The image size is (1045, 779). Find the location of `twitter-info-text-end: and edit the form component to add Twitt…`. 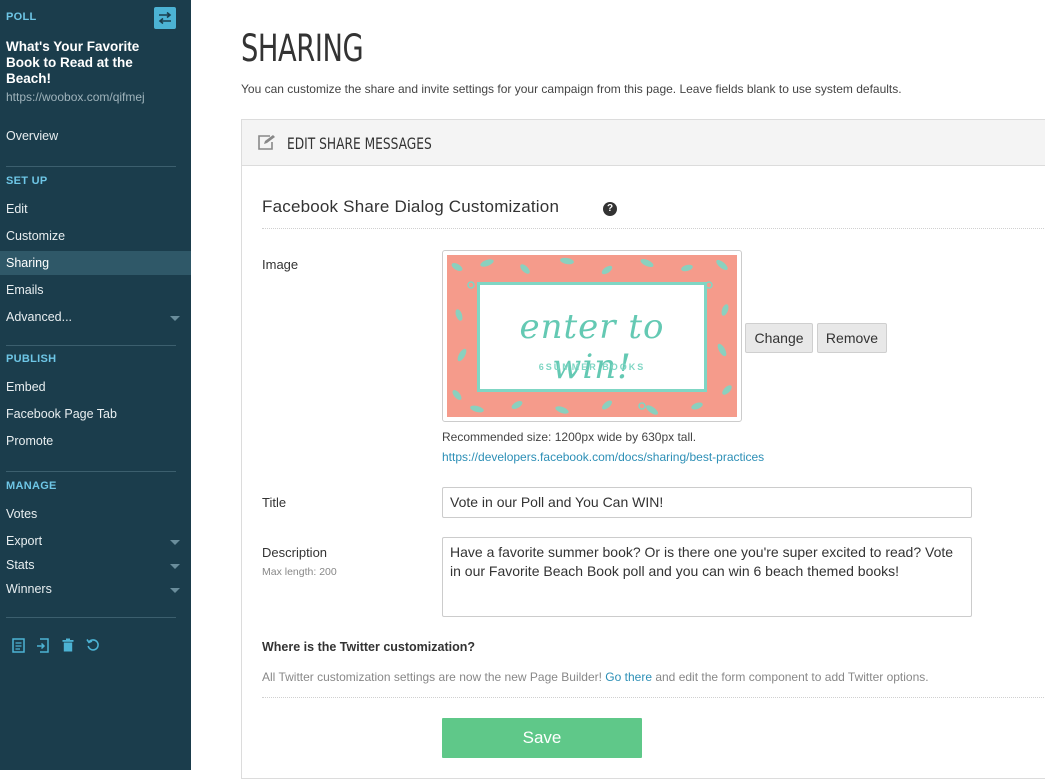

twitter-info-text-end: and edit the form component to add Twitt… is located at coordinates (790, 677).